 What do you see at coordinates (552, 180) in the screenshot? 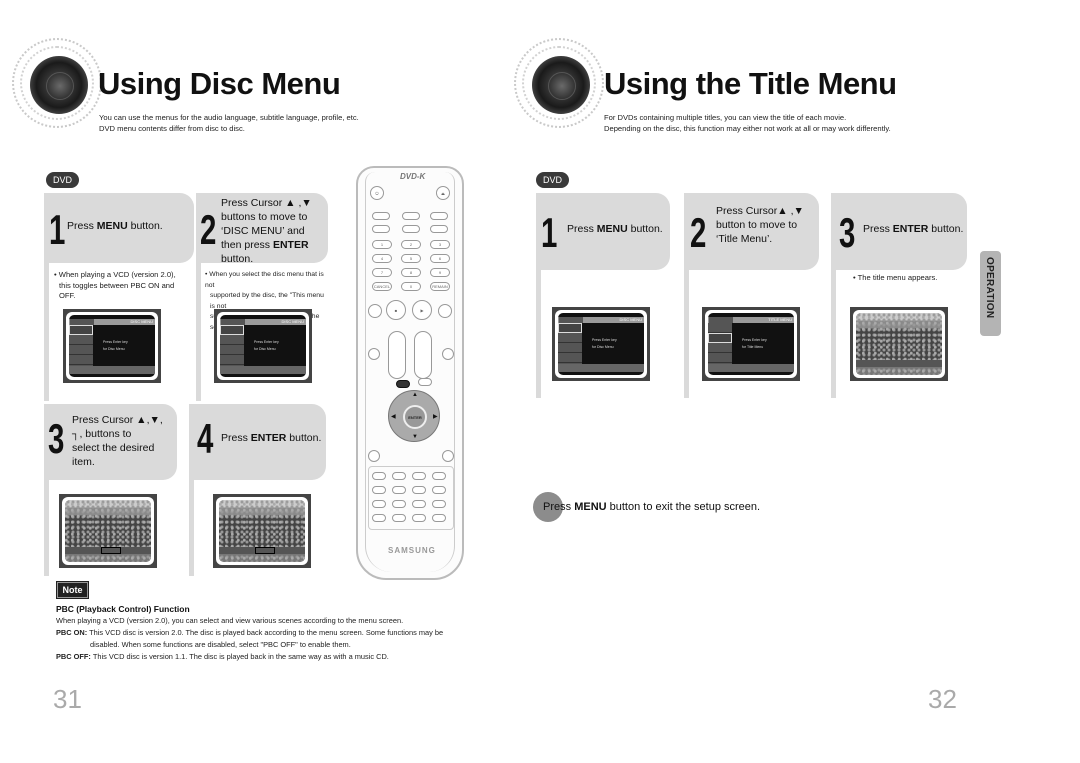
I see `dvd-badge-right: DVD` at bounding box center [552, 180].